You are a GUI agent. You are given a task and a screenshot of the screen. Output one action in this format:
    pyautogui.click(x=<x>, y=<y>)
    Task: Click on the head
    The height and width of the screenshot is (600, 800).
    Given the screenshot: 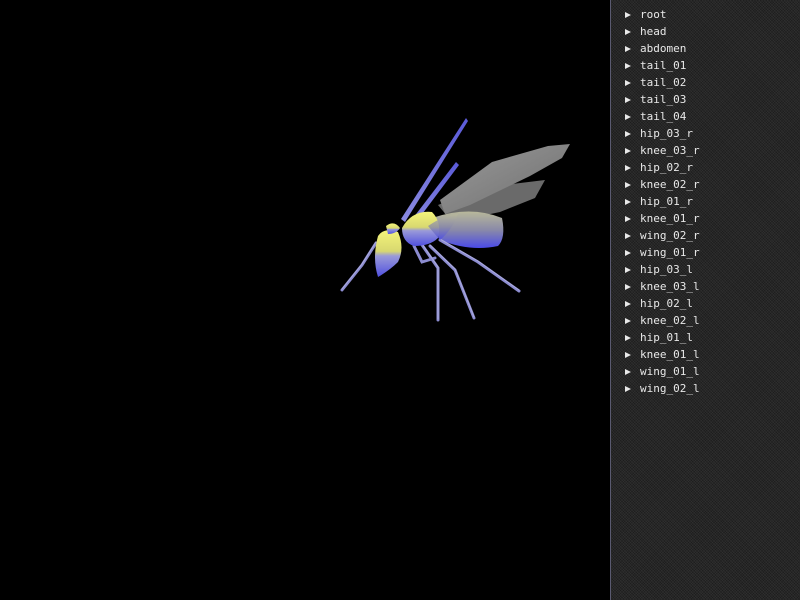 What is the action you would take?
    pyautogui.click(x=388, y=253)
    